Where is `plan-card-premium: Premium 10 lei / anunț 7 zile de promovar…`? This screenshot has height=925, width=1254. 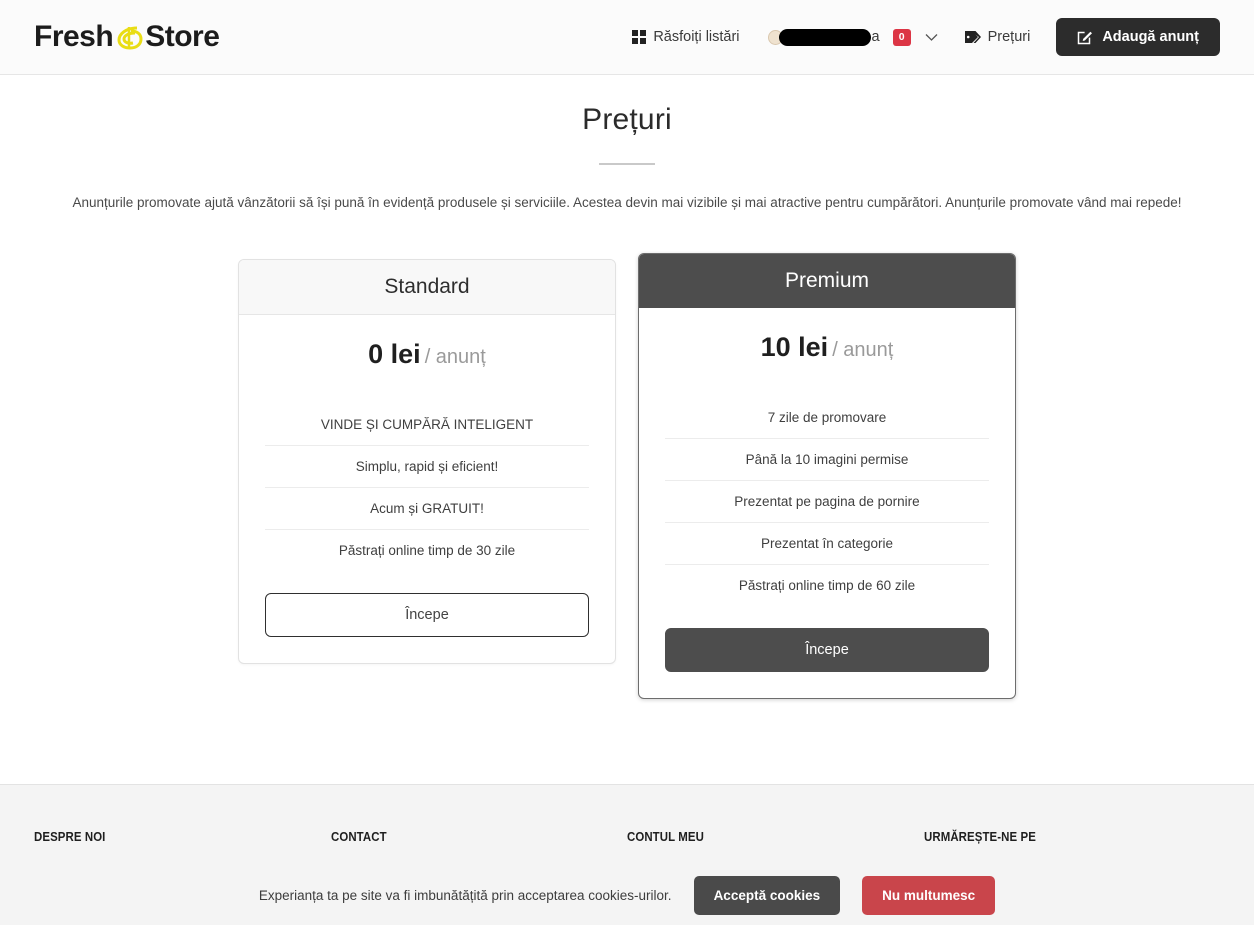
plan-card-premium: Premium 10 lei / anunț 7 zile de promovar… is located at coordinates (827, 476).